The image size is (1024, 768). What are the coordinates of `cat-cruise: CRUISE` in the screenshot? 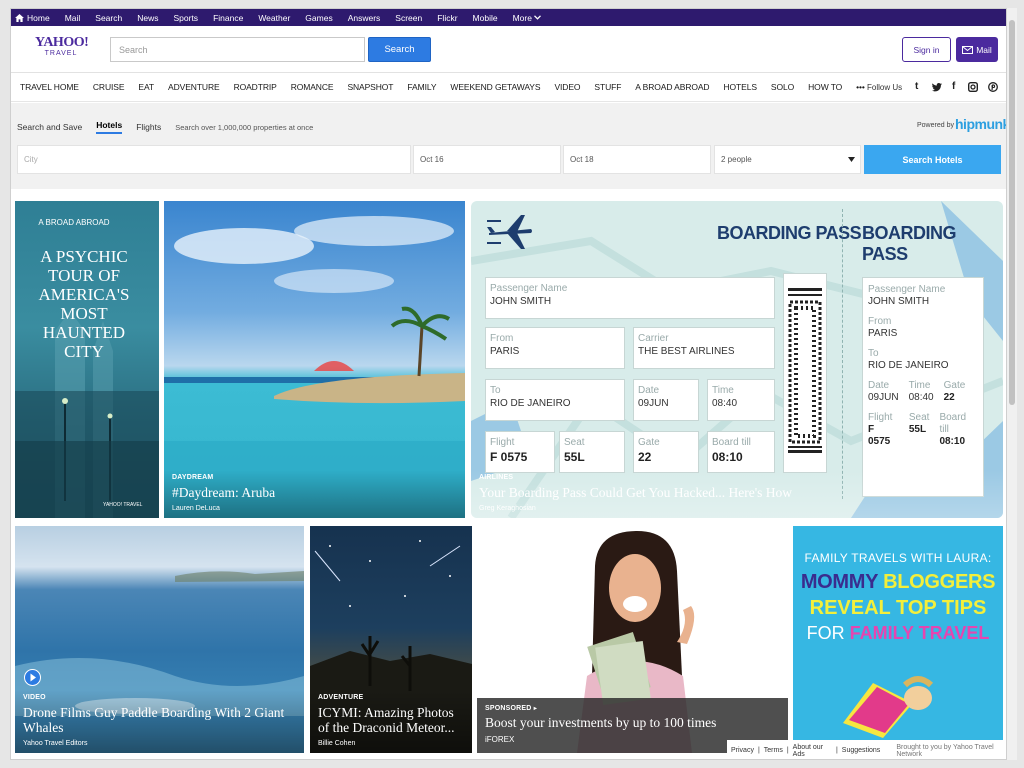 It's located at (109, 87).